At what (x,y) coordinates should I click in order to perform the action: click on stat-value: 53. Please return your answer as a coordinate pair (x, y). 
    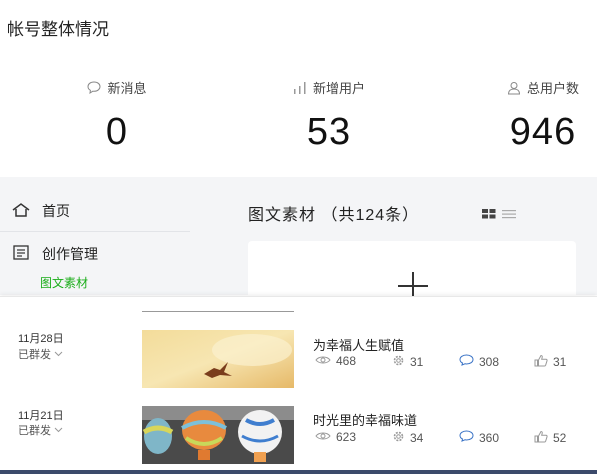
    Looking at the image, I should click on (329, 132).